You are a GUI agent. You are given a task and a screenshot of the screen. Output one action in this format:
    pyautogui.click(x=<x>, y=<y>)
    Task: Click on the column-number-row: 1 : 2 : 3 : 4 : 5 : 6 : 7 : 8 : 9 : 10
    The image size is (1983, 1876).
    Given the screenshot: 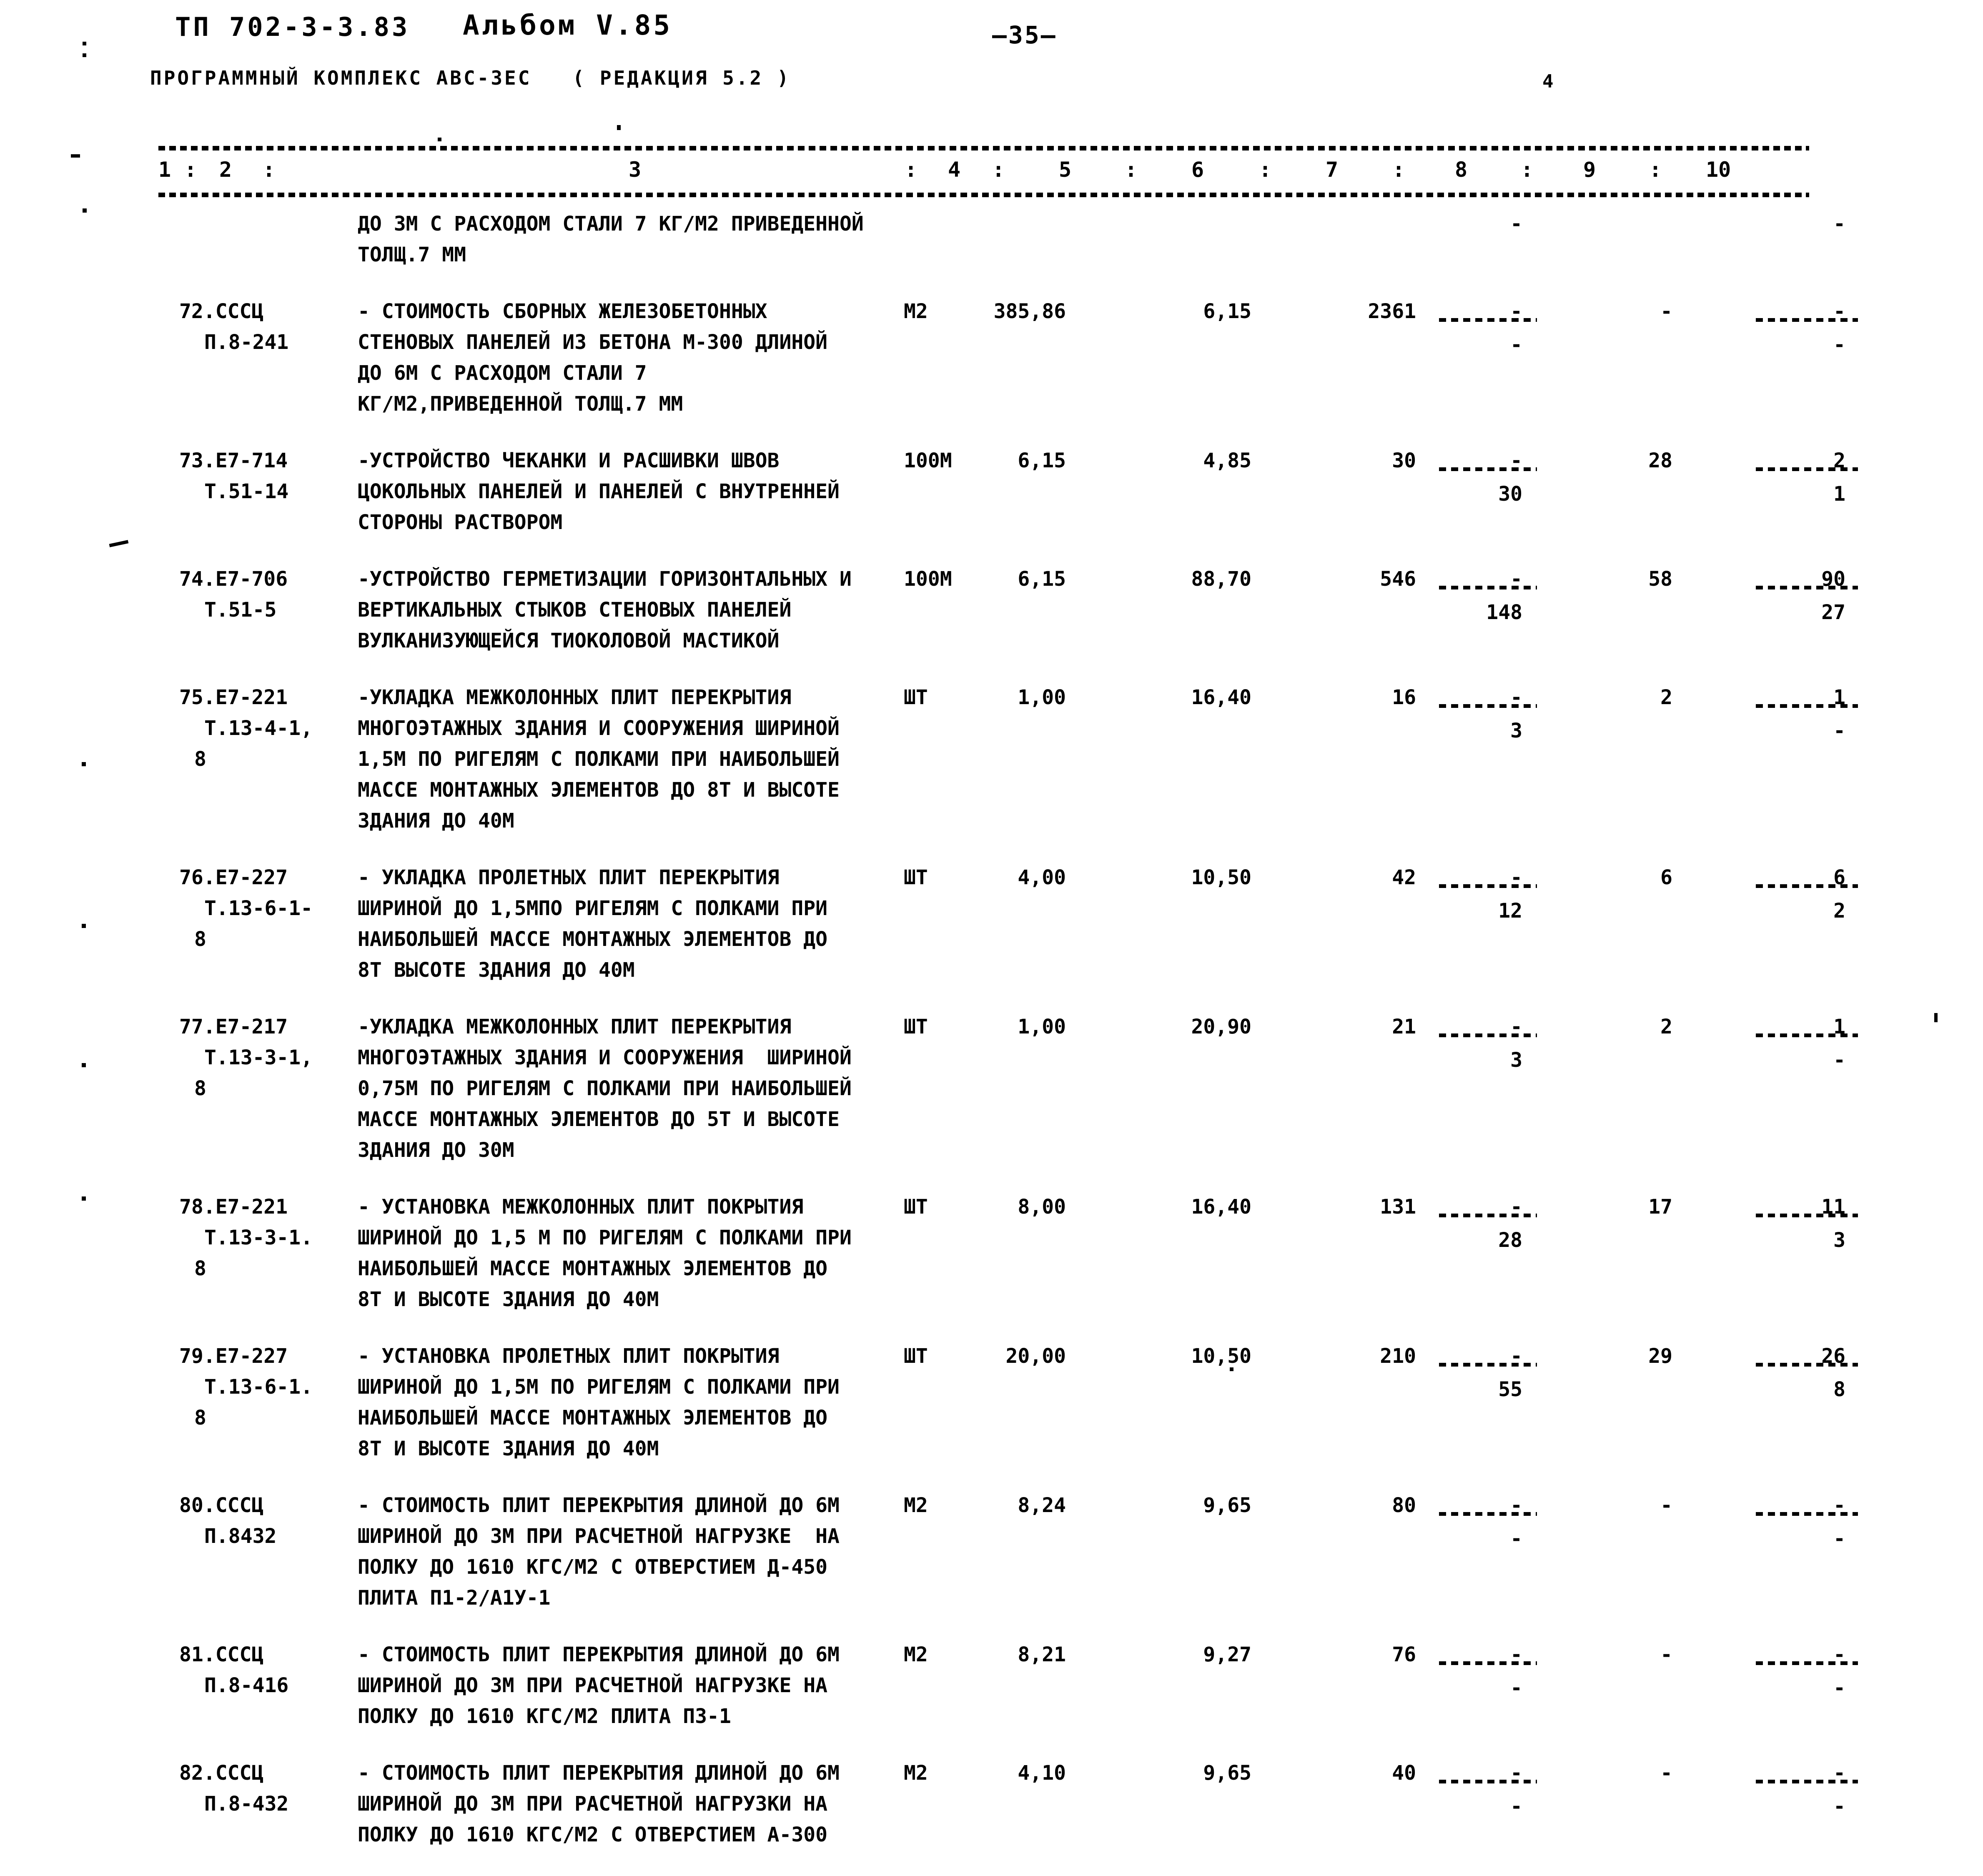 What is the action you would take?
    pyautogui.click(x=983, y=171)
    